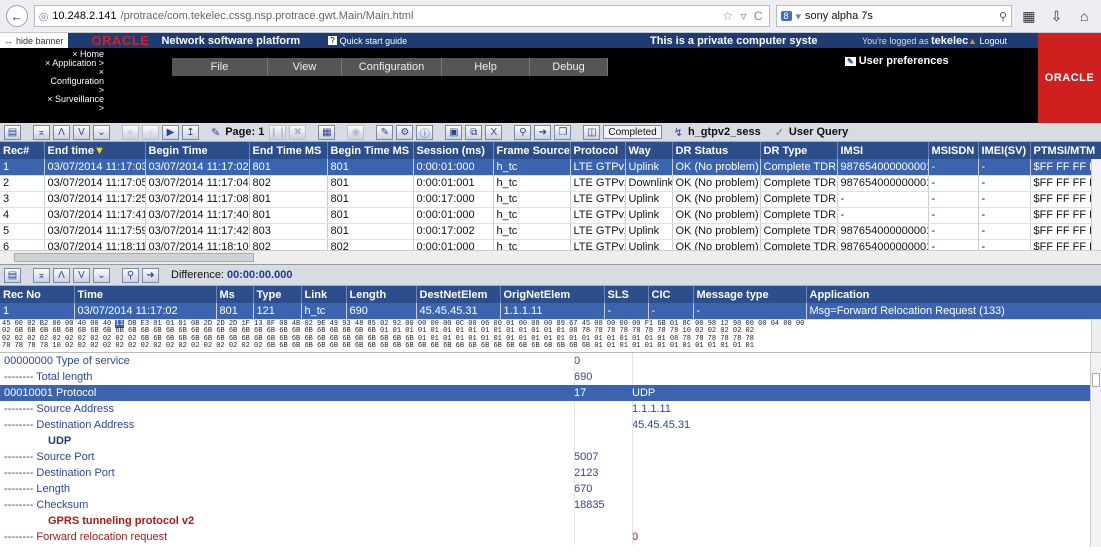 This screenshot has width=1101, height=559. Describe the element at coordinates (598, 150) in the screenshot. I see `column-header: Protocol` at that location.